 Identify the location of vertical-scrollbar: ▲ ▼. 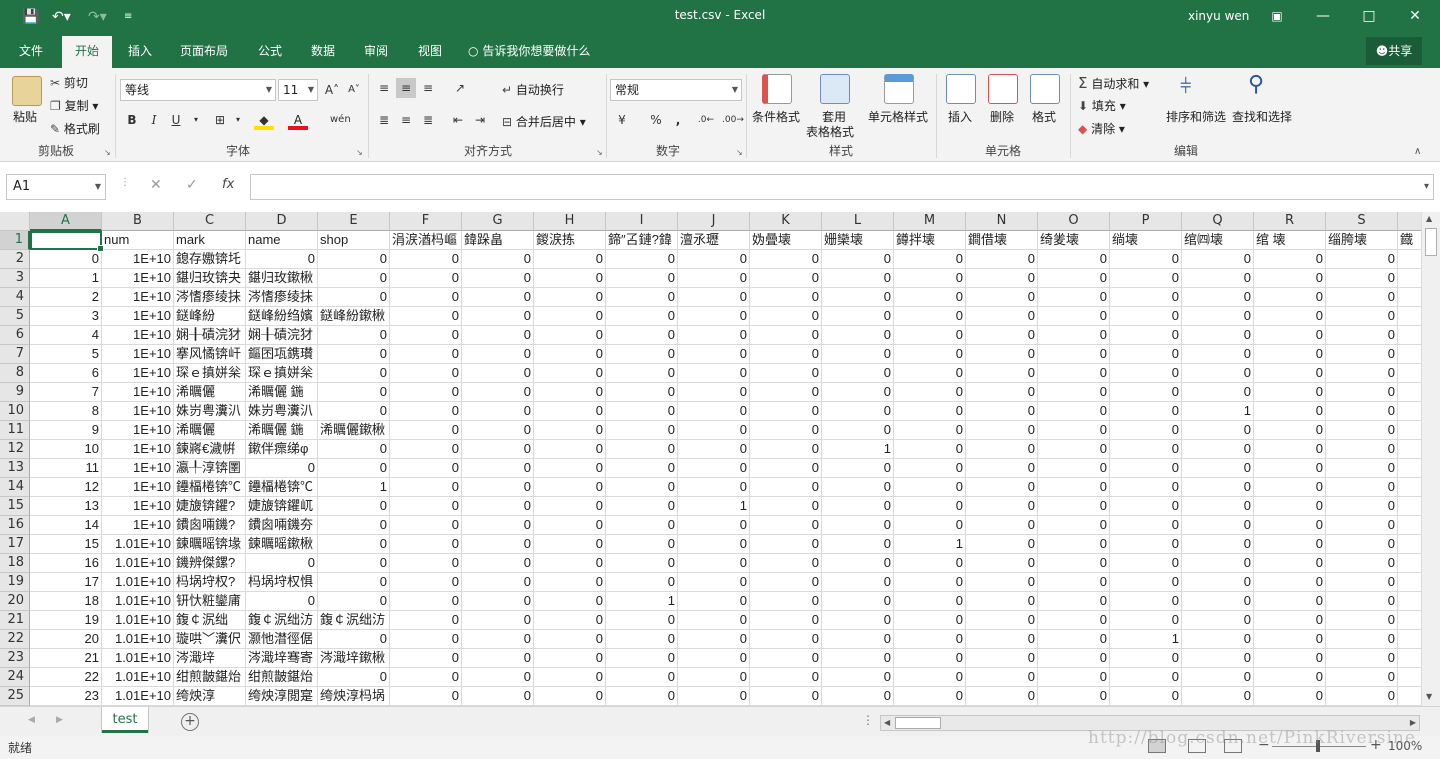
(1430, 459).